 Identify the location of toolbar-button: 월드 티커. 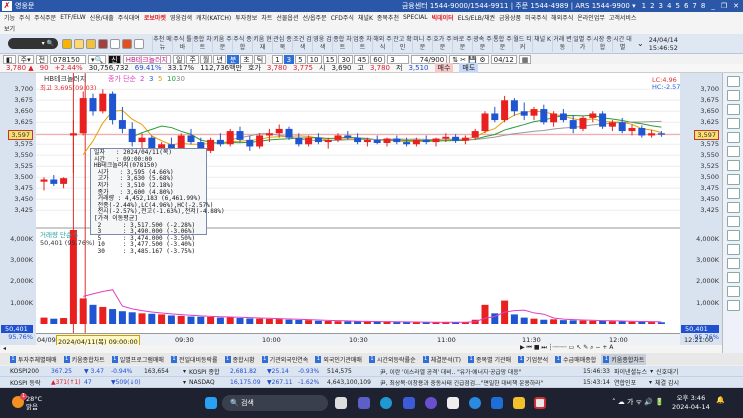
(522, 43).